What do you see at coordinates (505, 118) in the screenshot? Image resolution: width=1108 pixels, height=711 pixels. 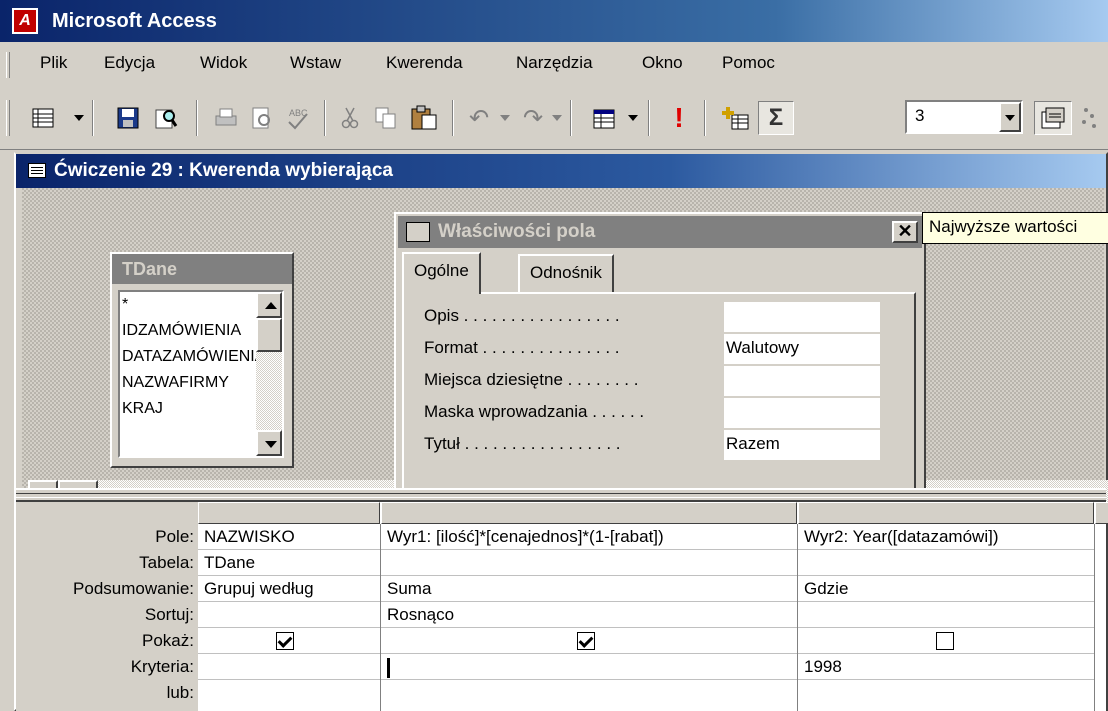 I see `undo-dropdown-icon` at bounding box center [505, 118].